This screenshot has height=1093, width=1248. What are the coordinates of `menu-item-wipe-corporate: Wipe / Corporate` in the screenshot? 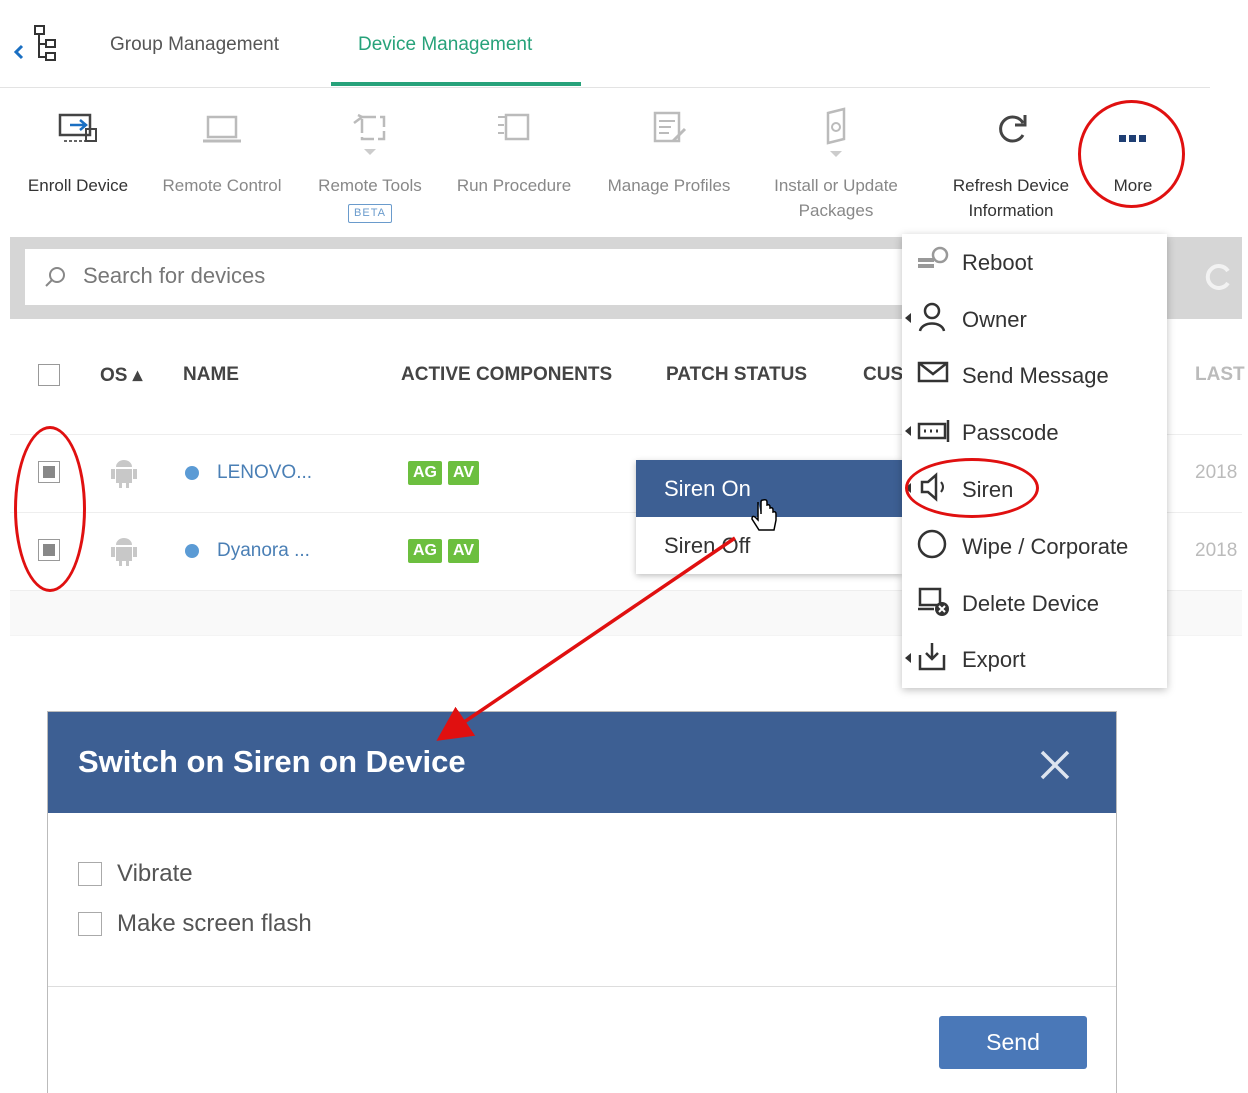 It's located at (1034, 546).